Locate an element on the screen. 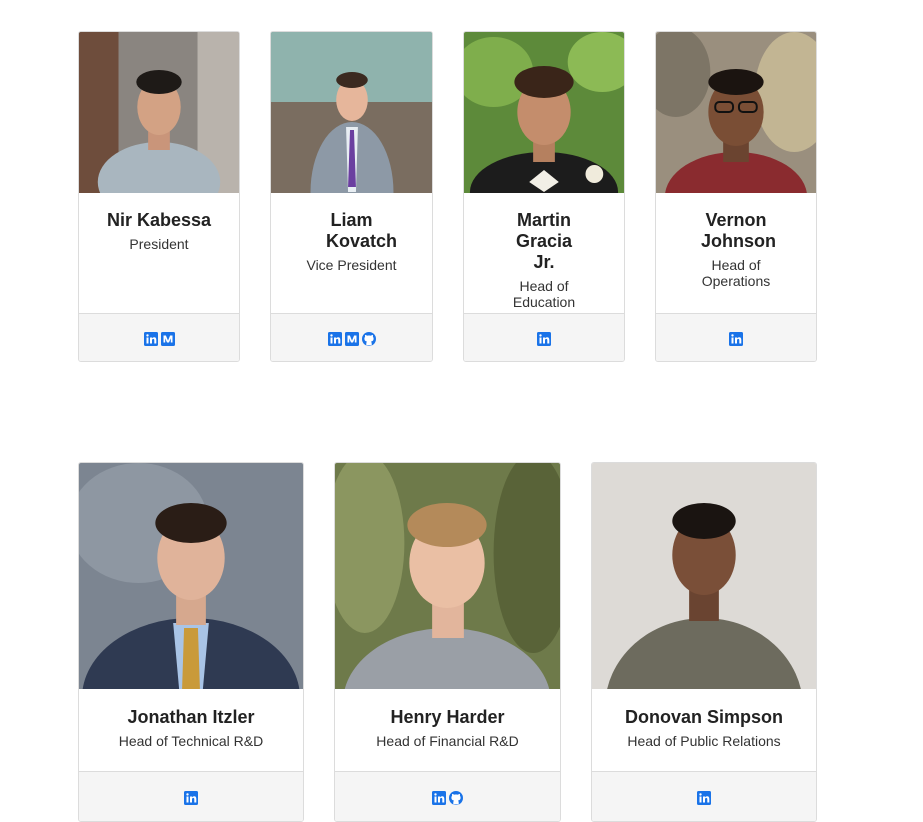  member-name: Vernon Johnson is located at coordinates (738, 230).